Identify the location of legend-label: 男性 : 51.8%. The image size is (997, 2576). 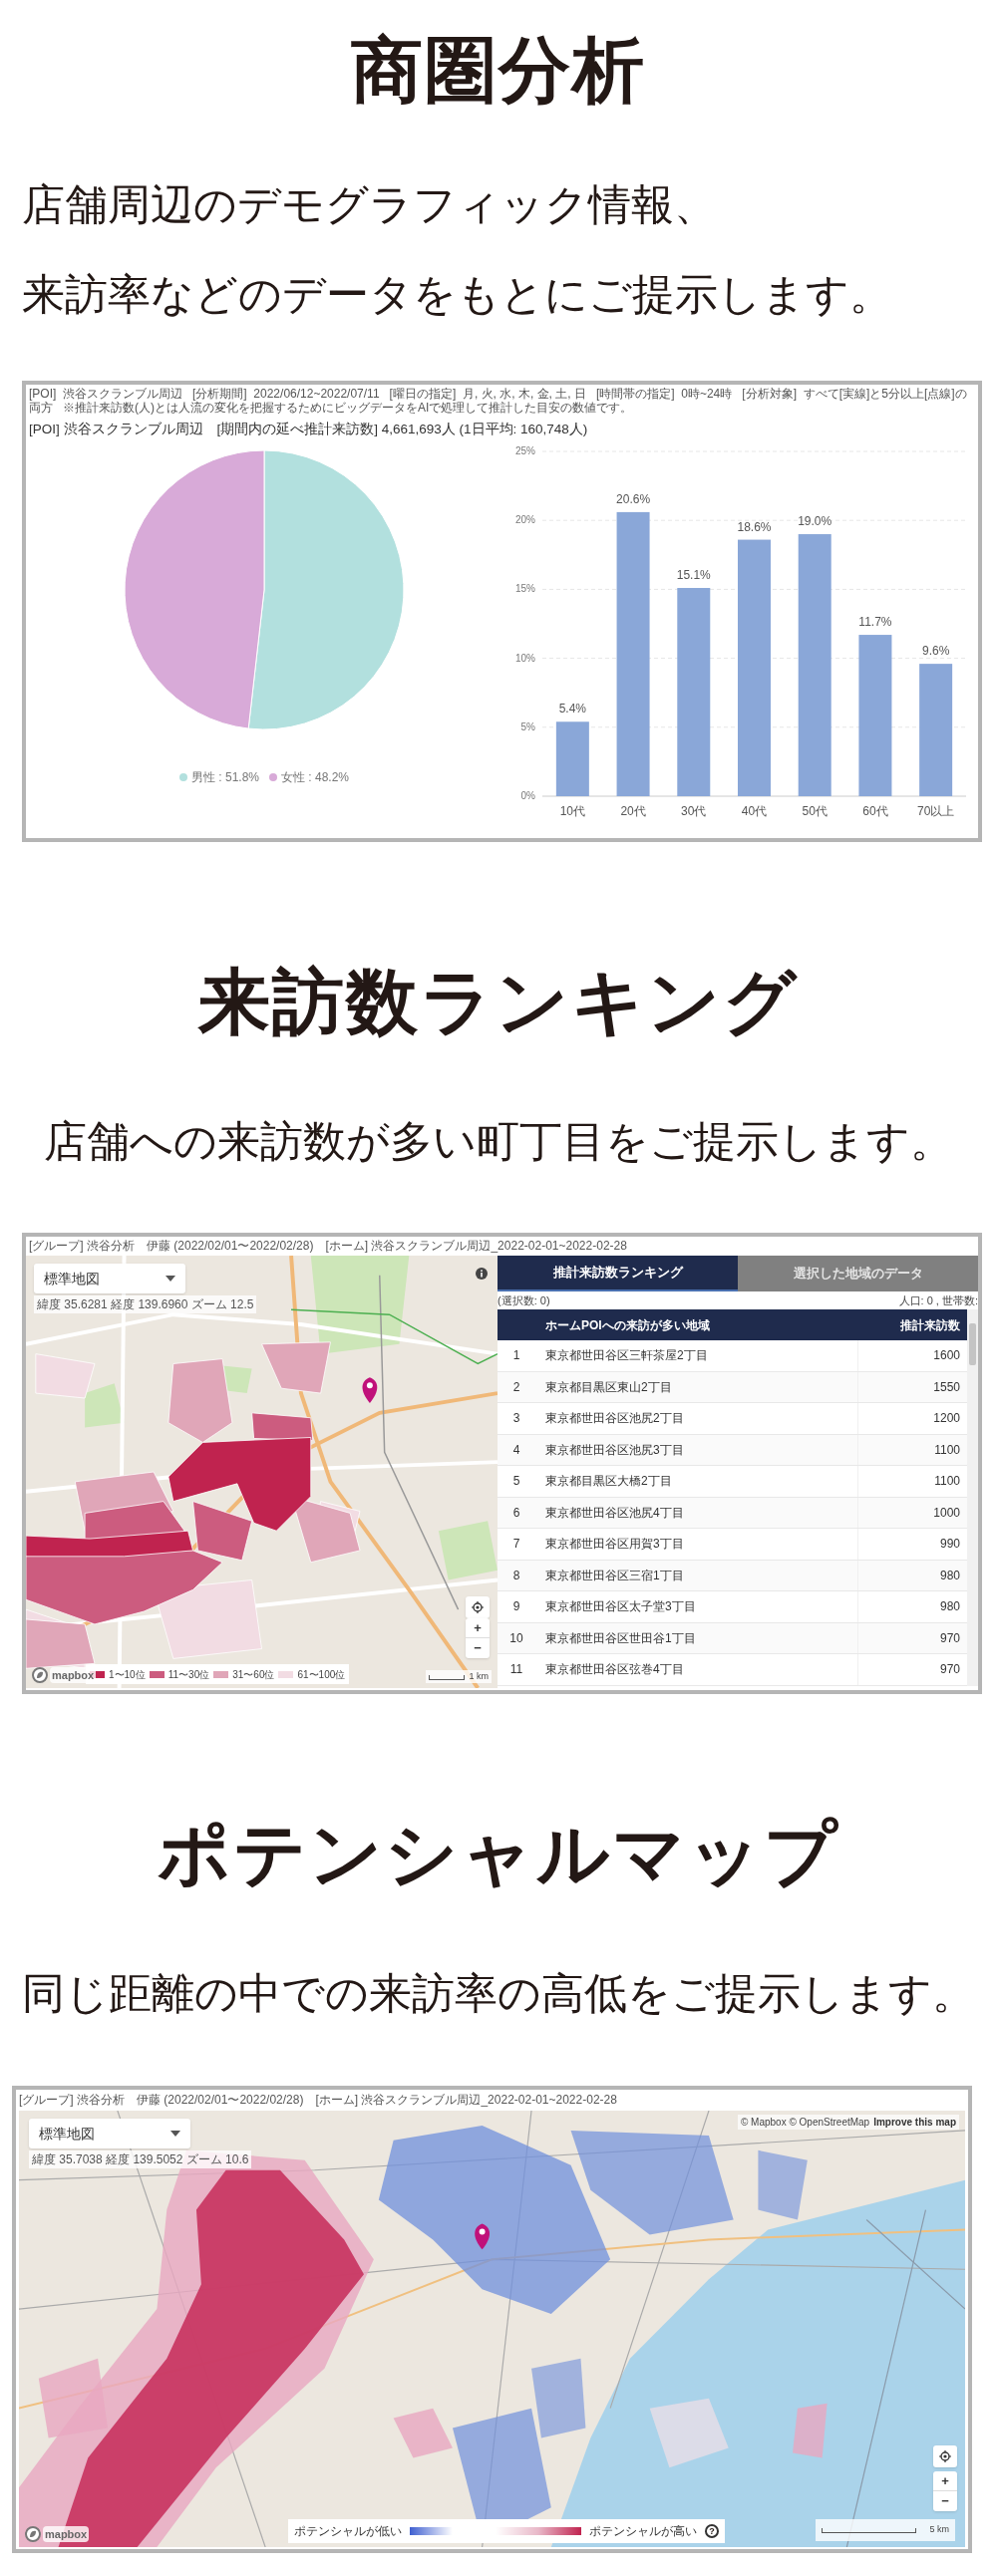
(224, 778).